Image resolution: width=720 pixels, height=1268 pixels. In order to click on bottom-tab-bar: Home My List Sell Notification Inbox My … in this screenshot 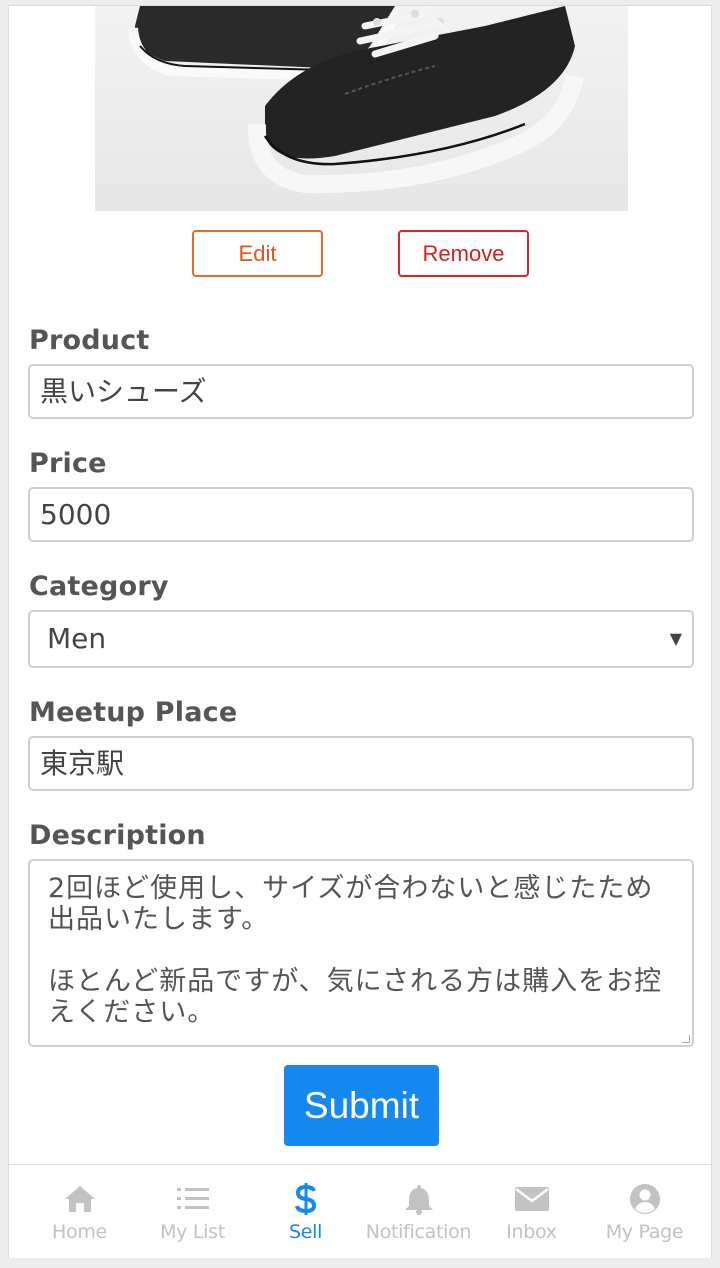, I will do `click(360, 1211)`.